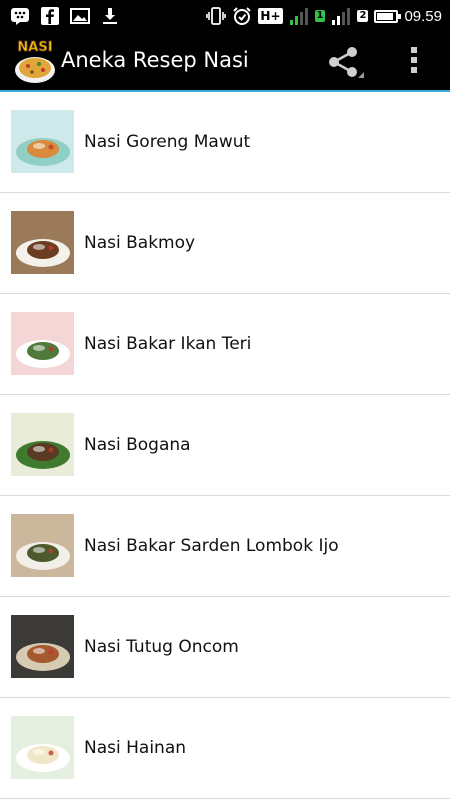 The height and width of the screenshot is (800, 450). I want to click on list-item: Nasi Bogana, so click(225, 445).